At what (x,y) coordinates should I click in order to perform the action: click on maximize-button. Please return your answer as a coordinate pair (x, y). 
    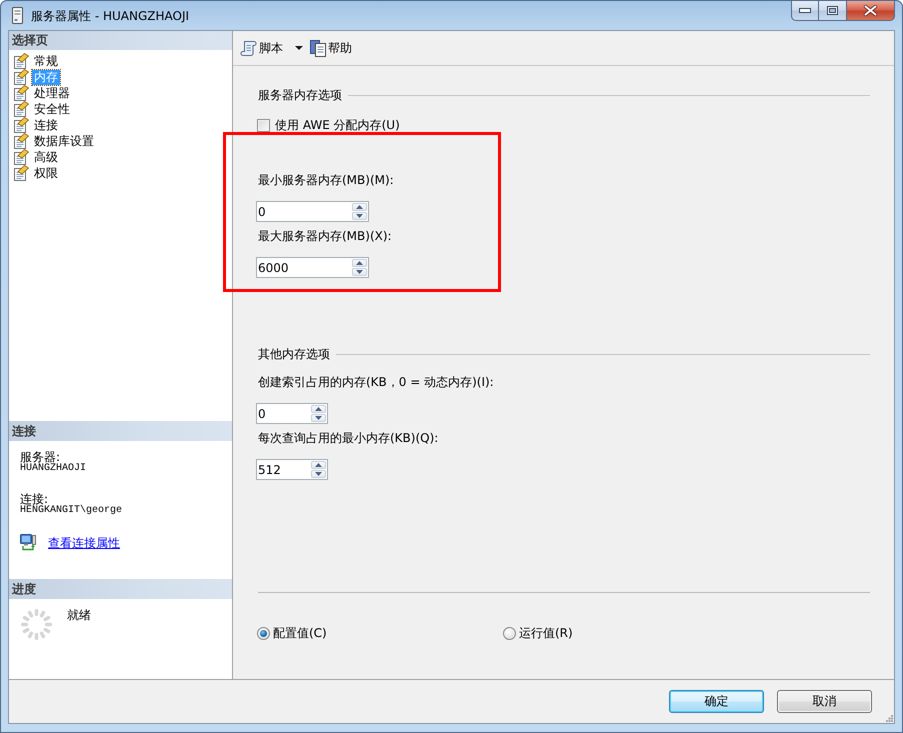
    Looking at the image, I should click on (833, 11).